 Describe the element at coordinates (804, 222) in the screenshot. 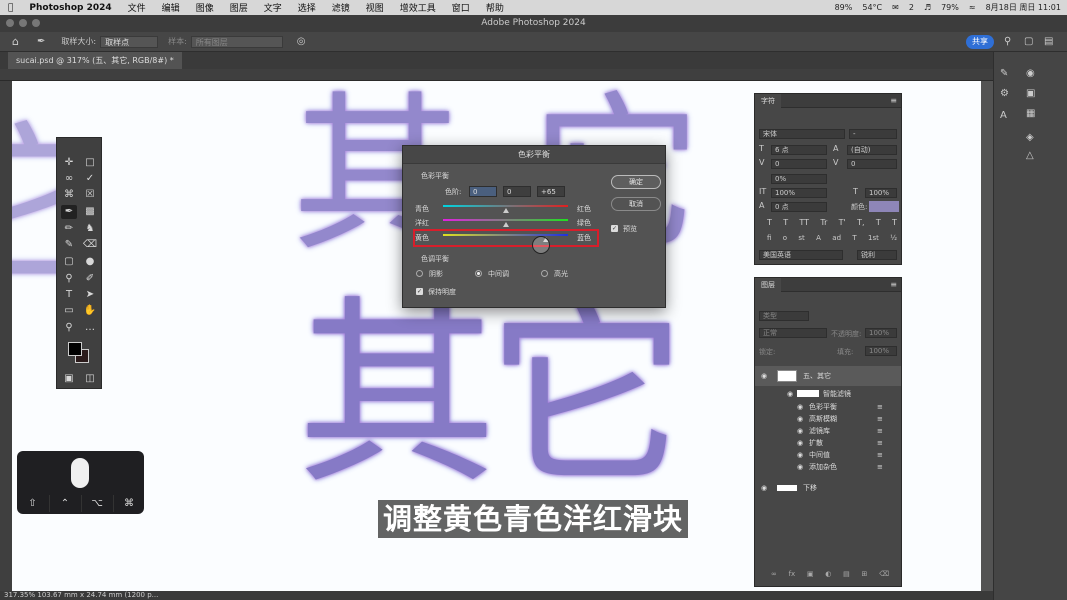

I see `all-caps-button: TT` at that location.